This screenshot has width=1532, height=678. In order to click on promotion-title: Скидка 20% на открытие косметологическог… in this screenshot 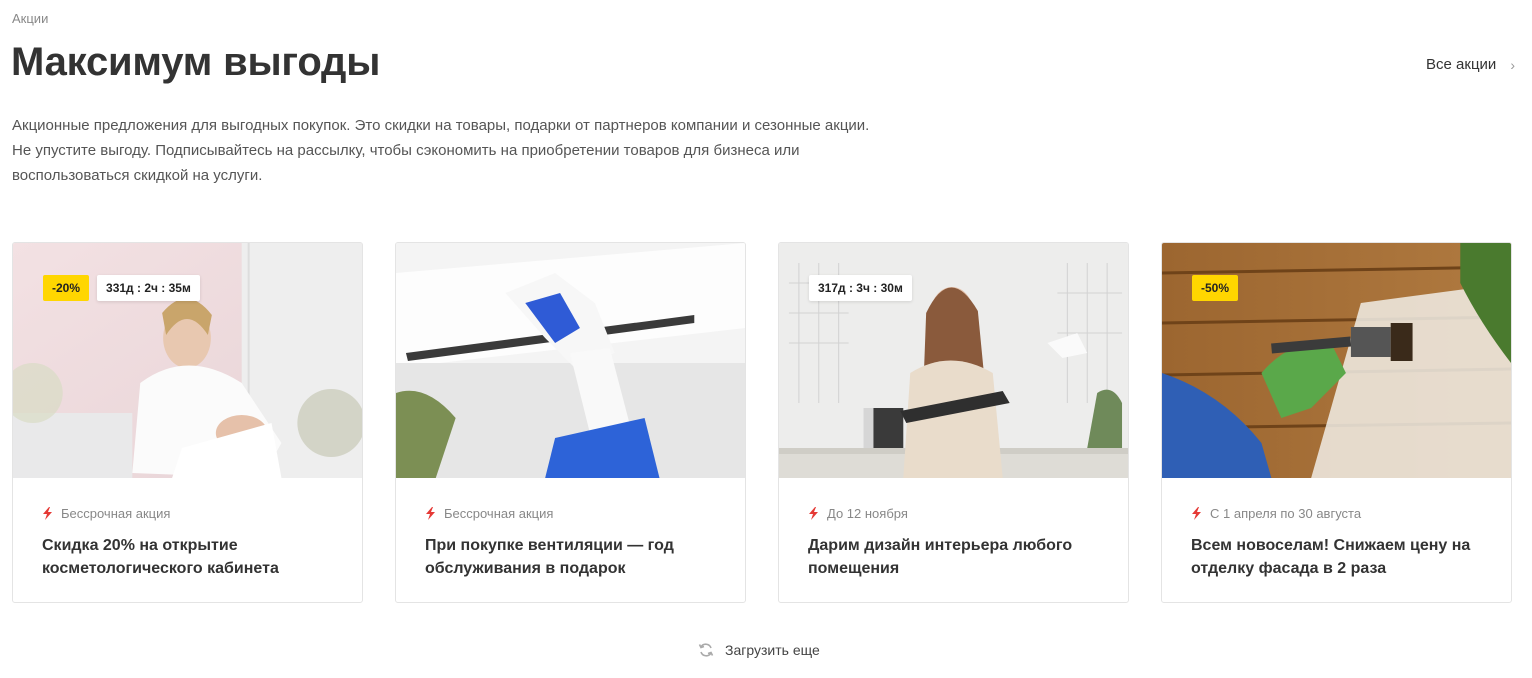, I will do `click(188, 557)`.